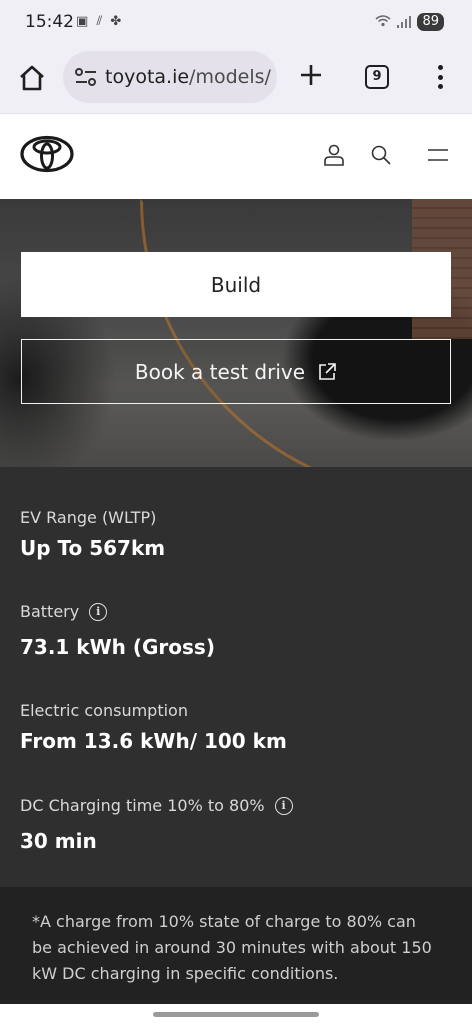 The height and width of the screenshot is (1024, 472). I want to click on status-bar: 15:42 ▣ ⫽ ✤ 89, so click(236, 24).